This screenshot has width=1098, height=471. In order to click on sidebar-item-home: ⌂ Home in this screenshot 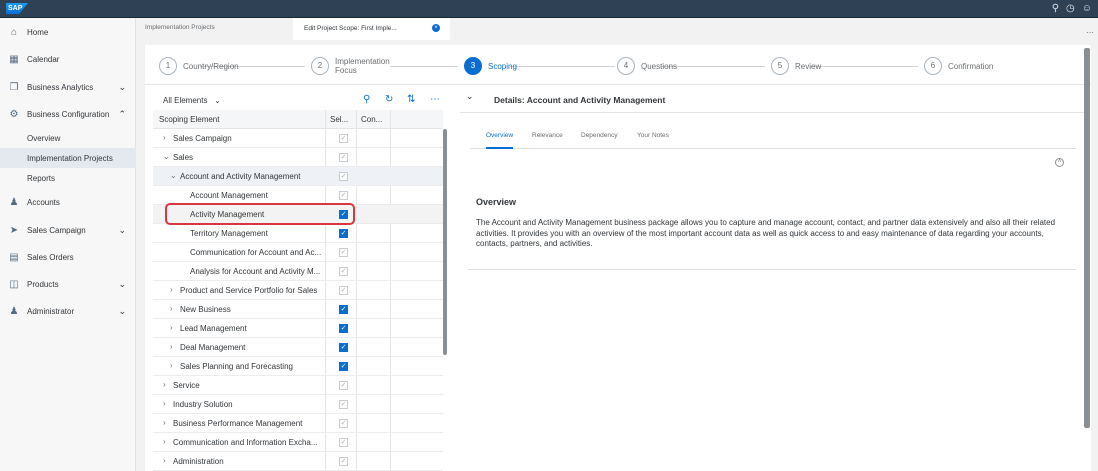, I will do `click(68, 32)`.